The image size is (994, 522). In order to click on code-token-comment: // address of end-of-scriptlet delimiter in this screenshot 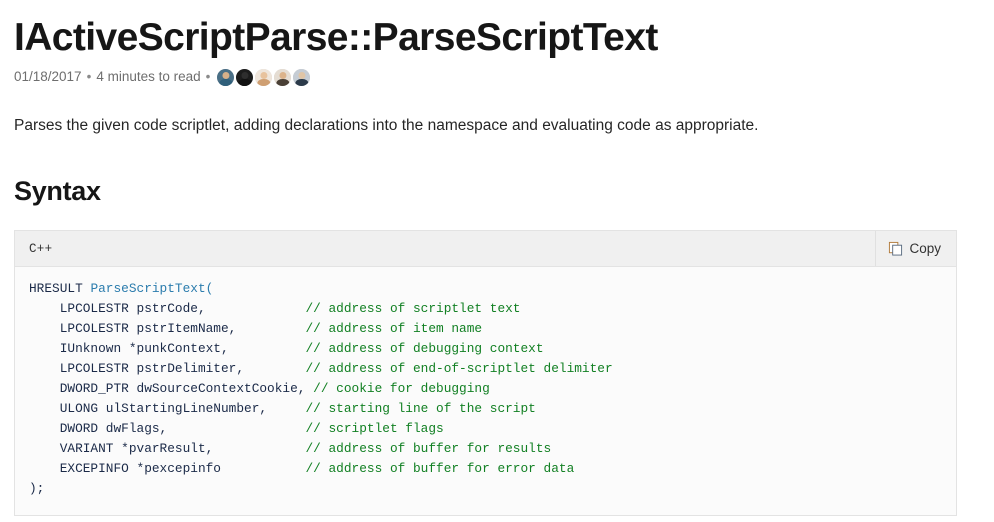, I will do `click(459, 368)`.